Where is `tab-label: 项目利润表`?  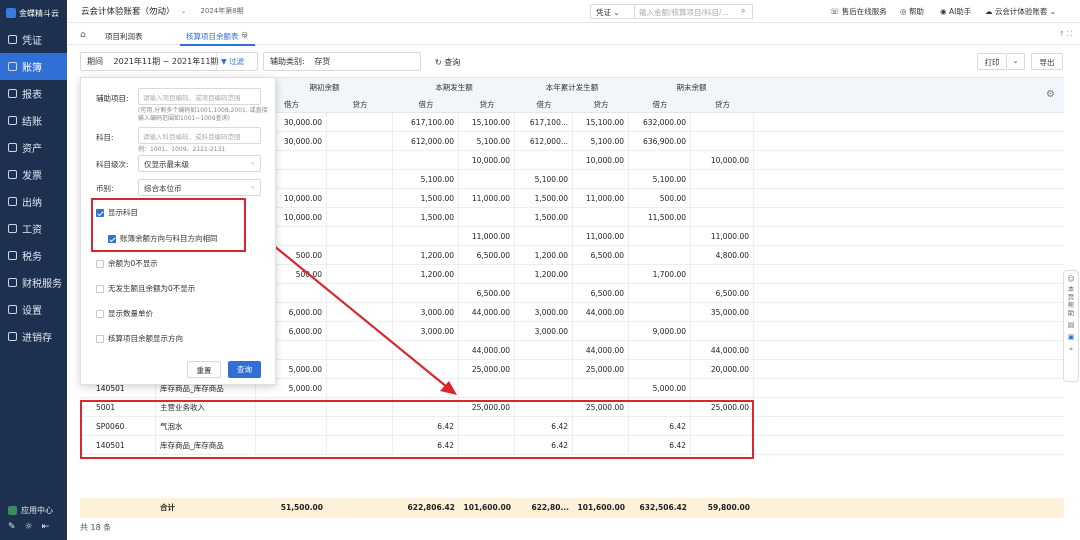 tab-label: 项目利润表 is located at coordinates (124, 36).